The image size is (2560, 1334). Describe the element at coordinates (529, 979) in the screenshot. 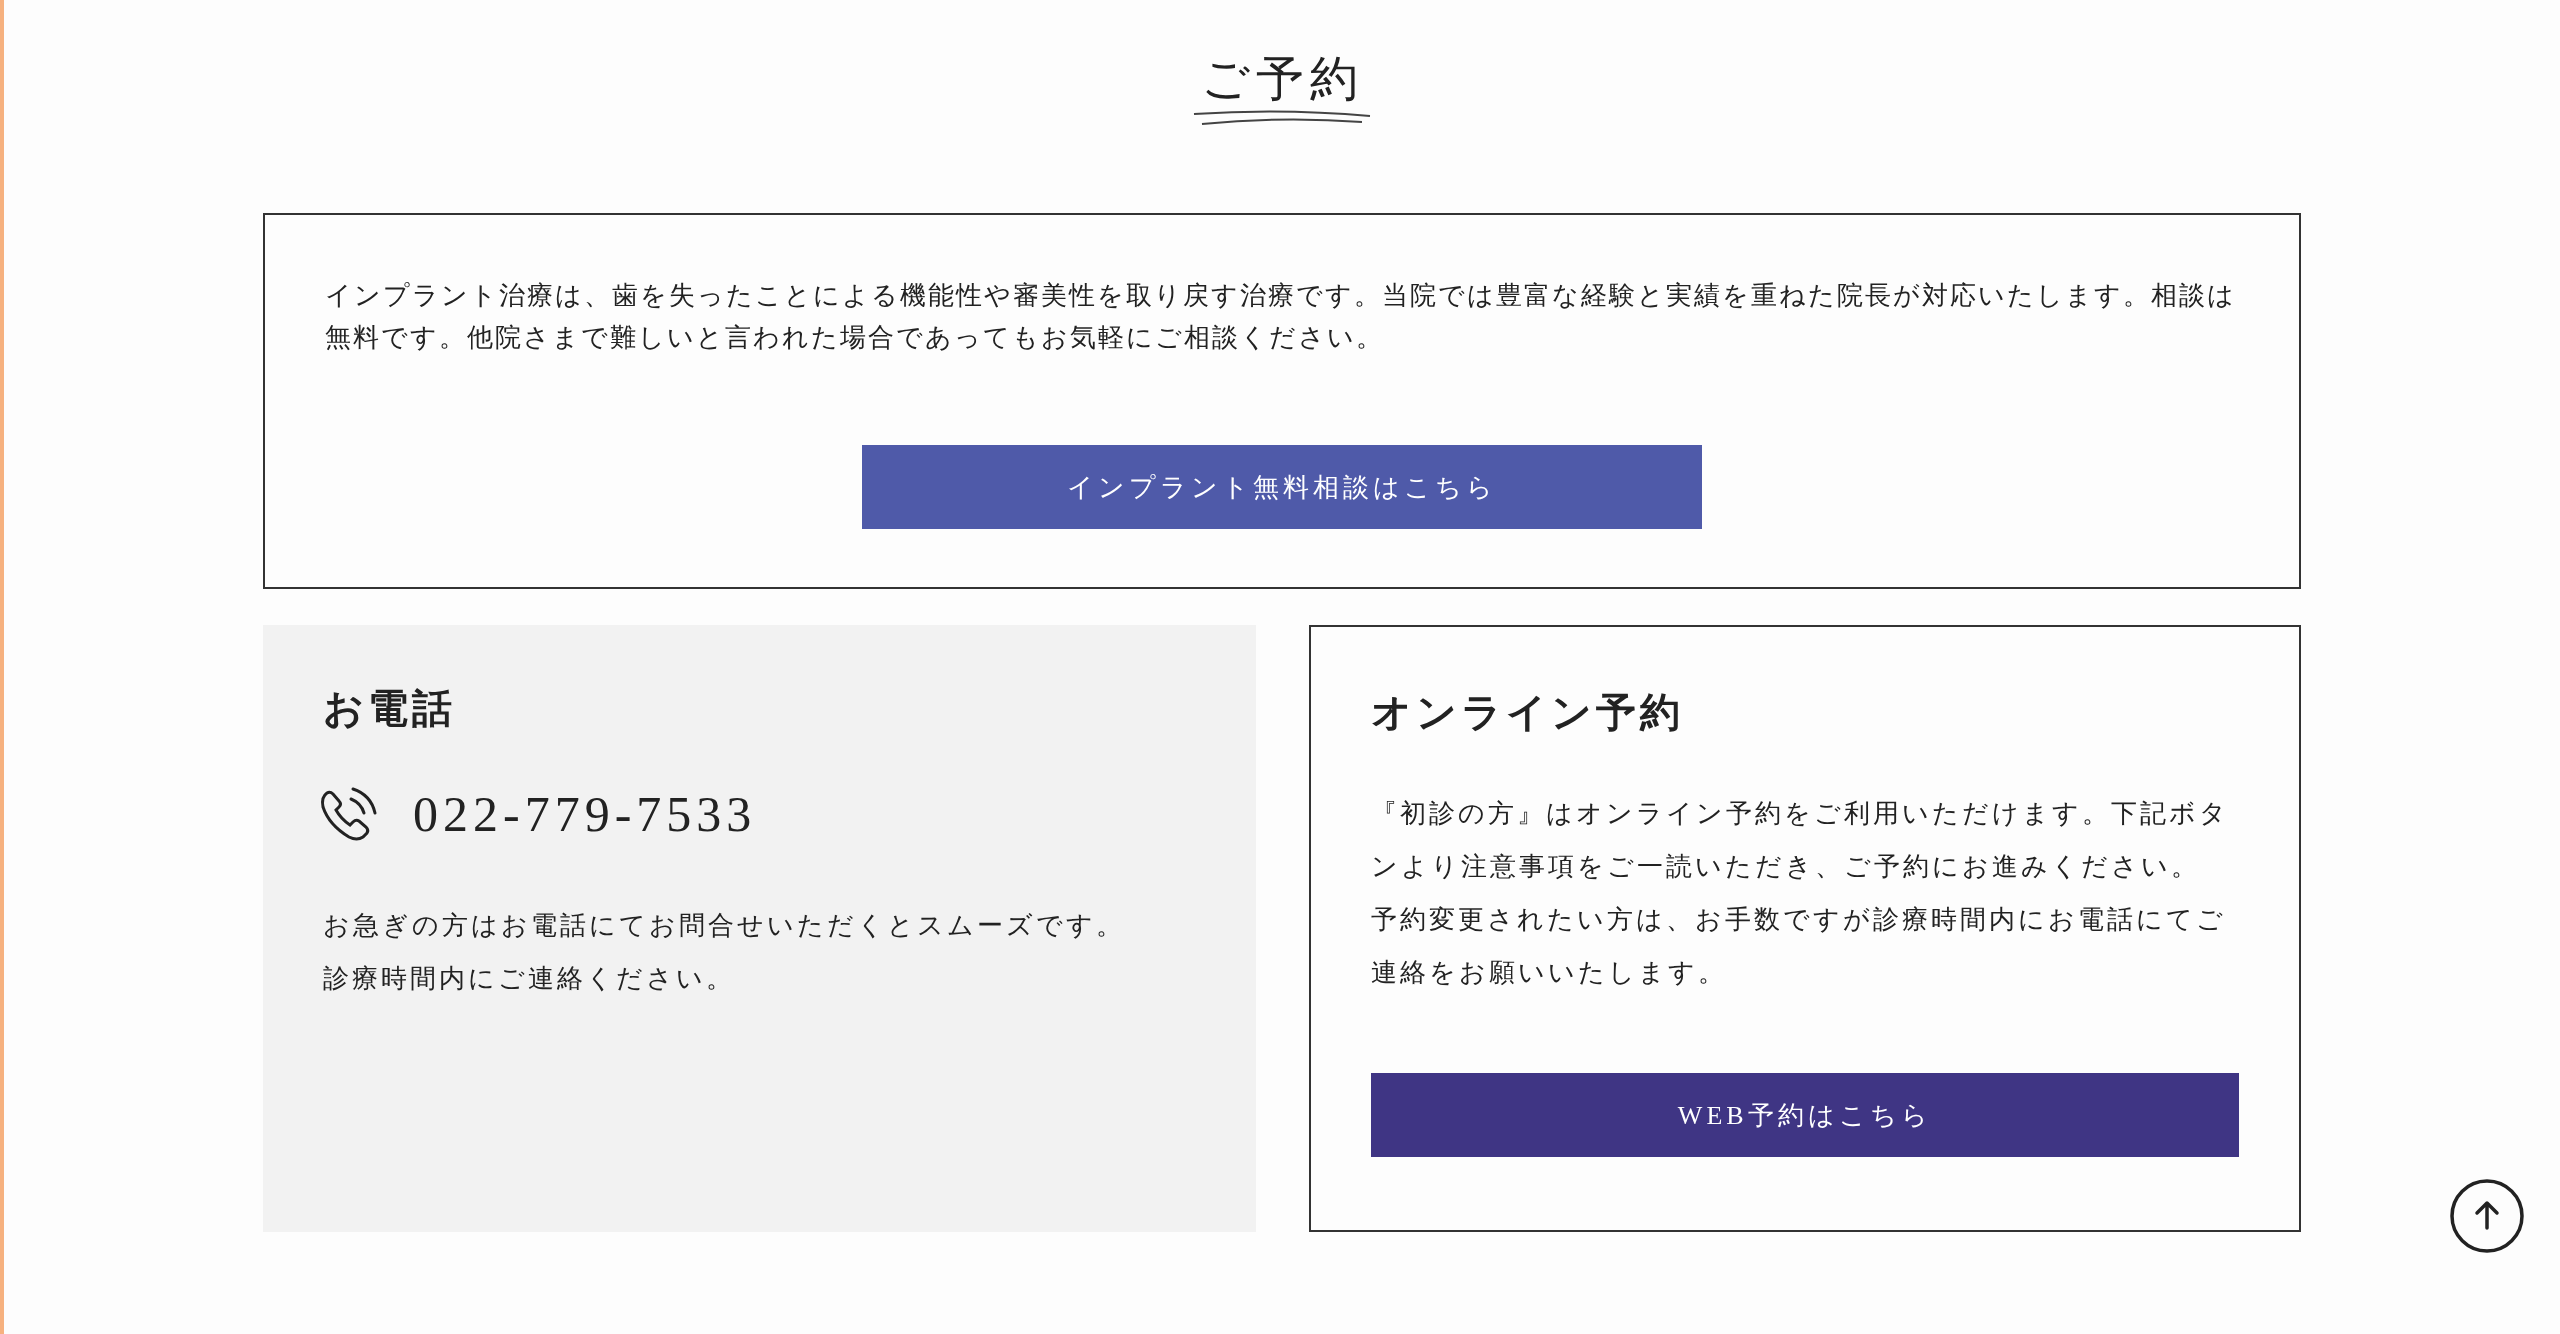

I see `phone-note: 診療時間内にご連絡ください。` at that location.